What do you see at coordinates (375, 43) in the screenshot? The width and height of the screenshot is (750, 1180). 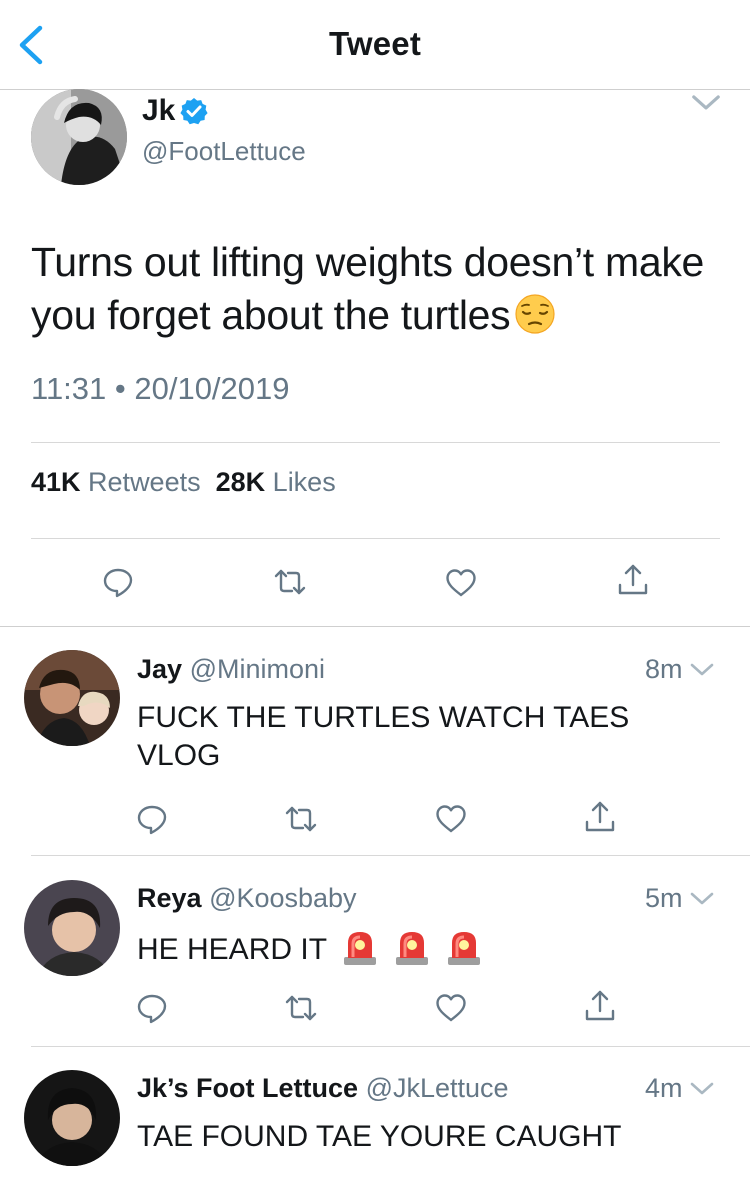 I see `page-title: Tweet` at bounding box center [375, 43].